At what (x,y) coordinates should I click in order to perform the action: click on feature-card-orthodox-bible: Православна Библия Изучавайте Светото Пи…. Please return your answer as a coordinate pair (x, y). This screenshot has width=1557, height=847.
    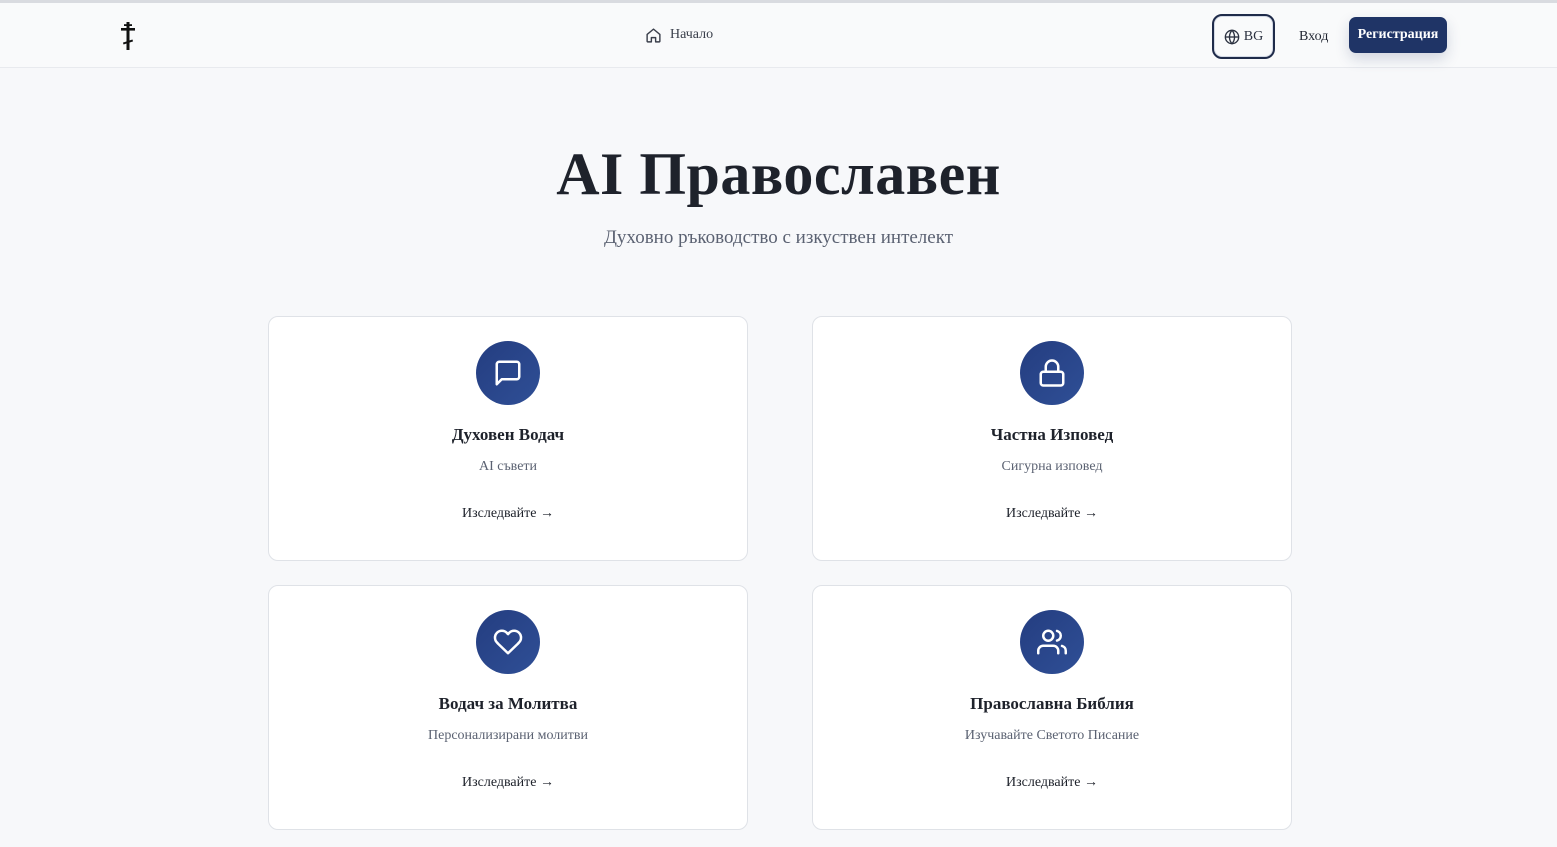
    Looking at the image, I should click on (1052, 707).